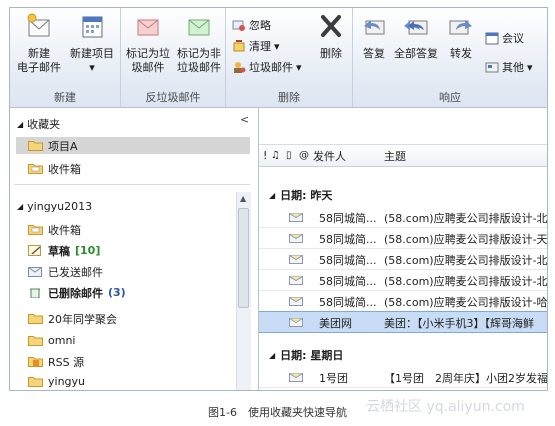 The height and width of the screenshot is (426, 555). I want to click on icon-column: ▯, so click(289, 155).